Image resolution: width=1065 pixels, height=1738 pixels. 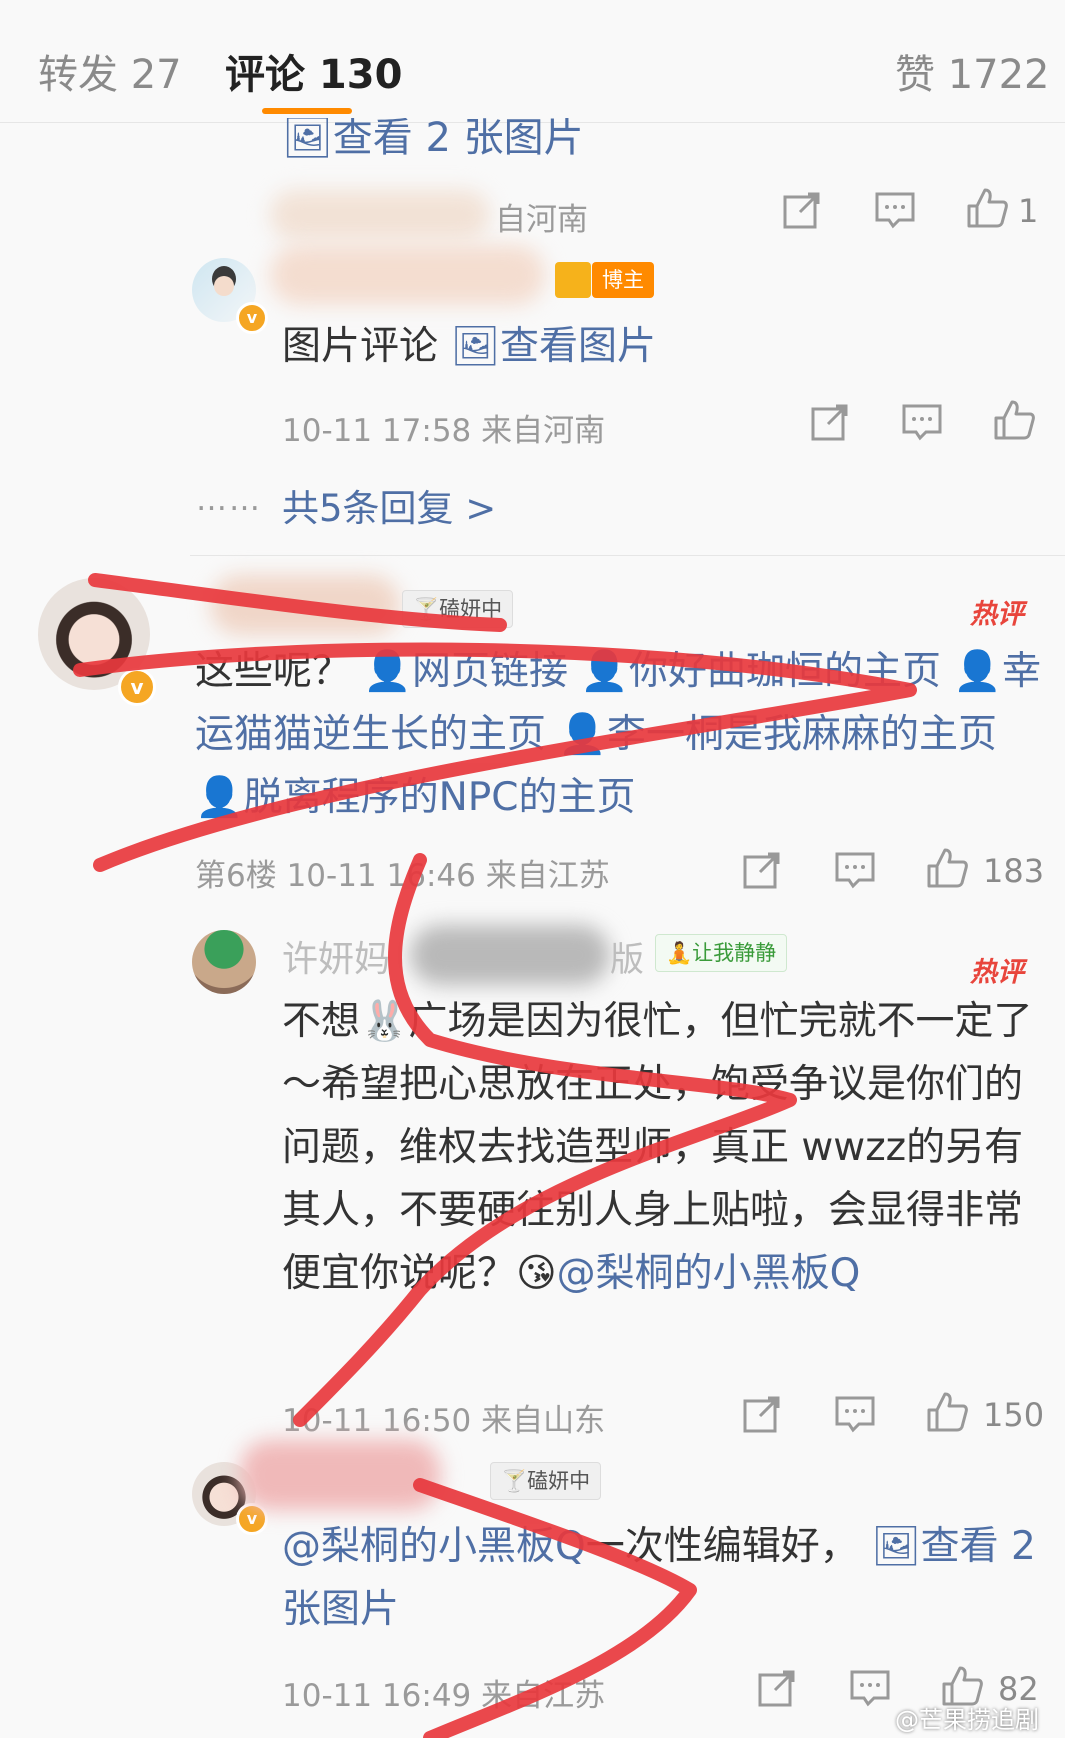 I want to click on more-replies-link: 共5条回复 >, so click(x=389, y=505).